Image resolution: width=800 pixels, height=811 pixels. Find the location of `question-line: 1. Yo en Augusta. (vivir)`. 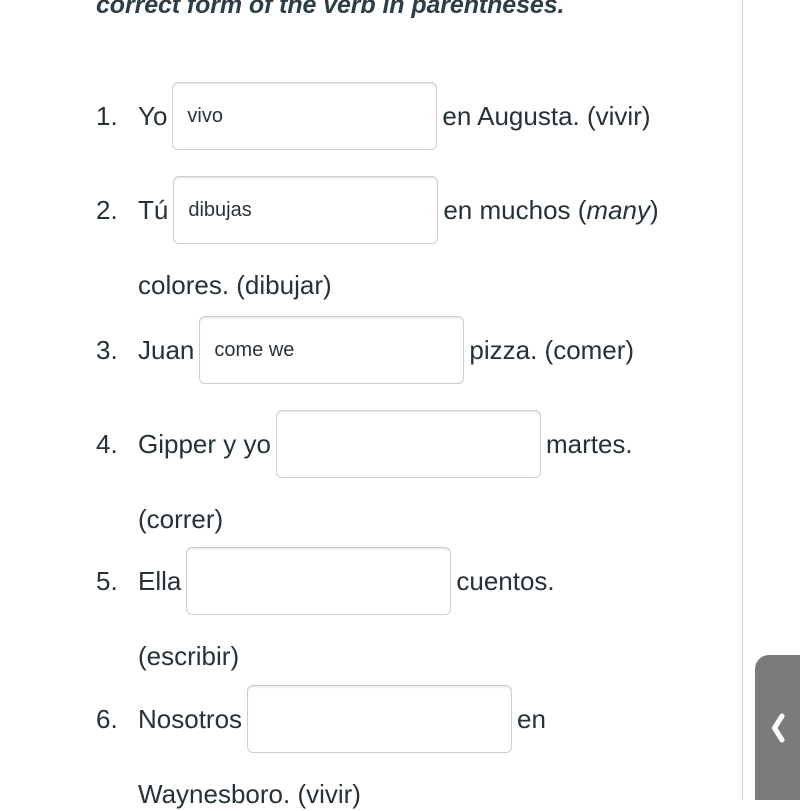

question-line: 1. Yo en Augusta. (vivir) is located at coordinates (411, 116).